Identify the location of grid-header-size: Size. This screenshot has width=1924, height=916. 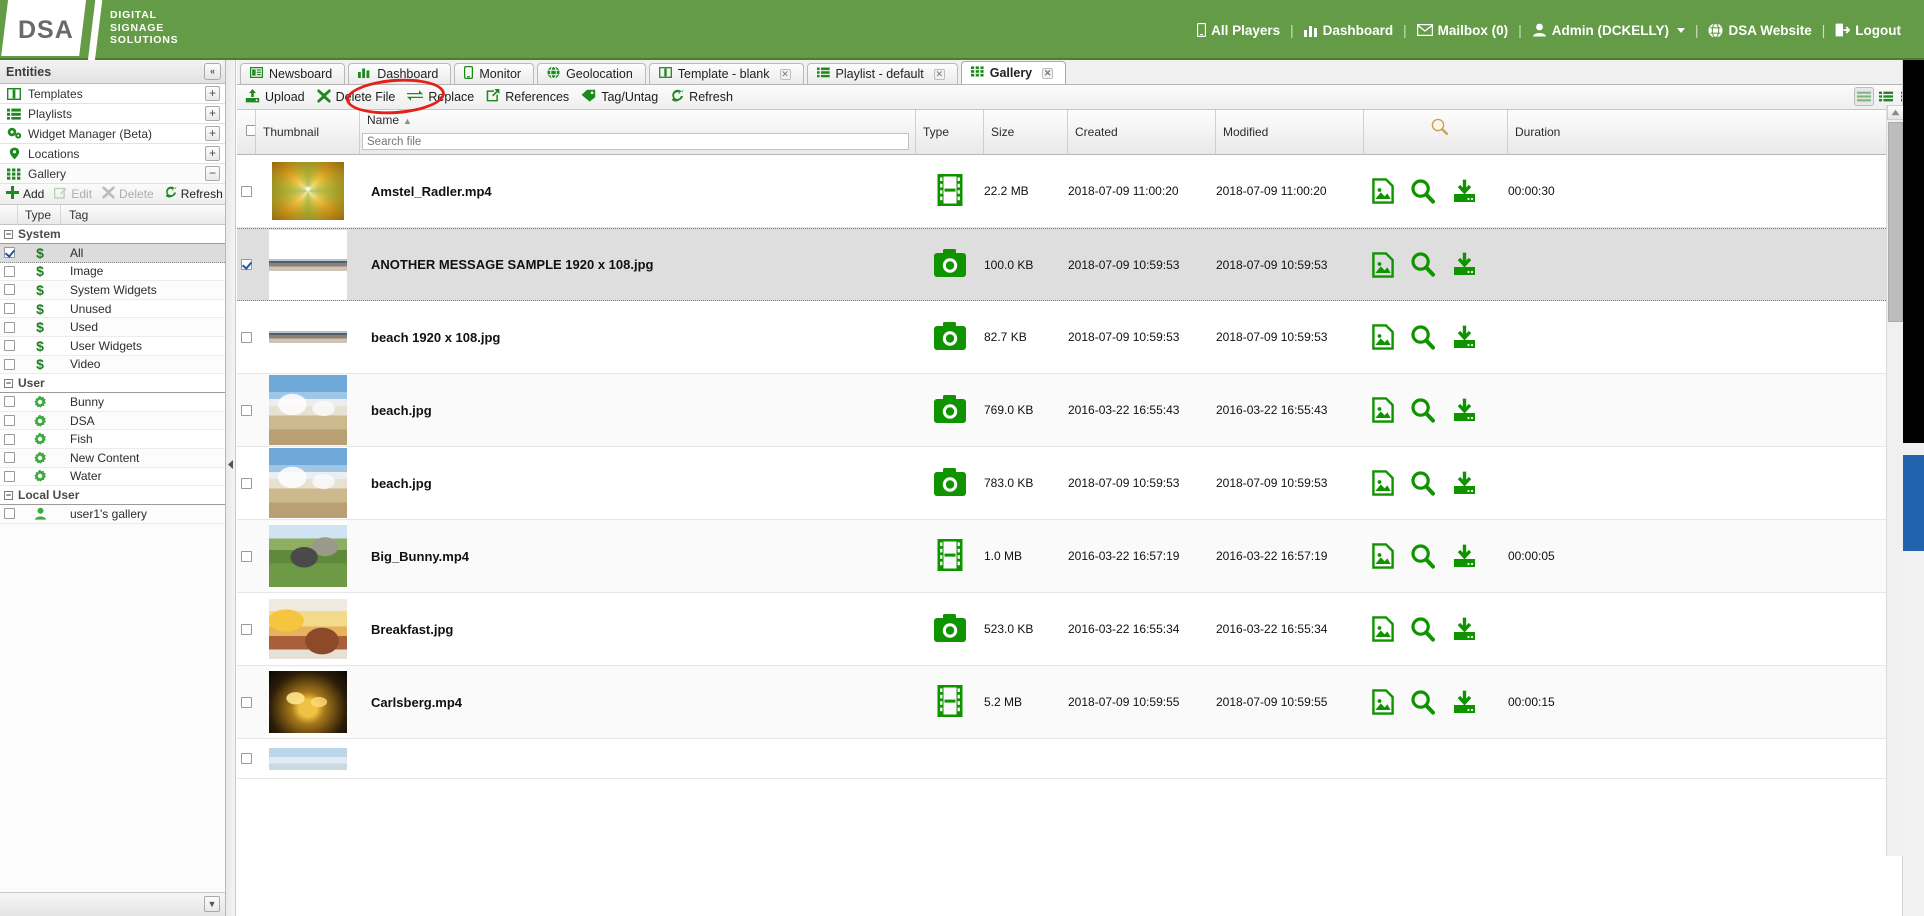
(1026, 132).